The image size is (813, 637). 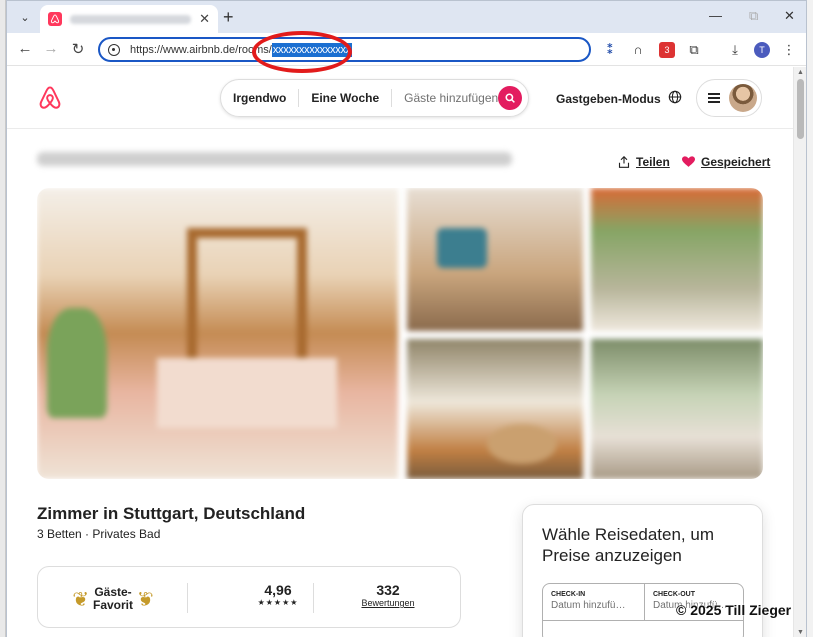 I want to click on scroll-up-icon: ▲, so click(x=800, y=72).